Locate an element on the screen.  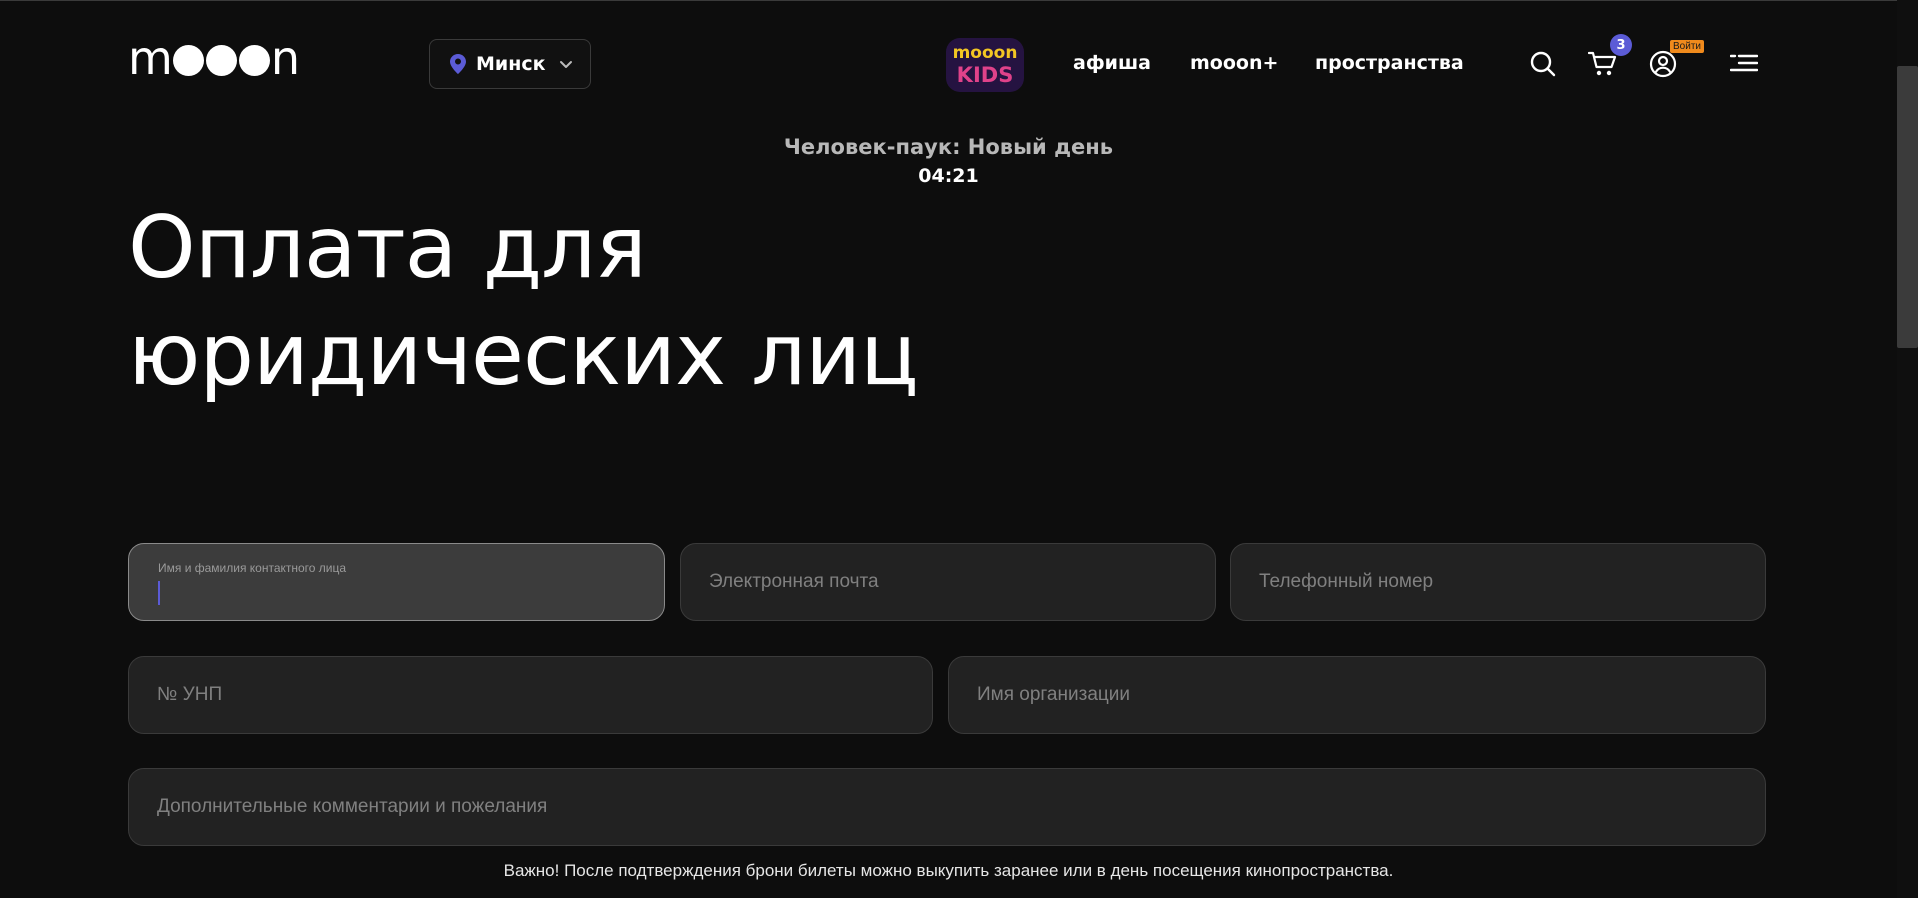
scrollbar-thumb is located at coordinates (1907, 207).